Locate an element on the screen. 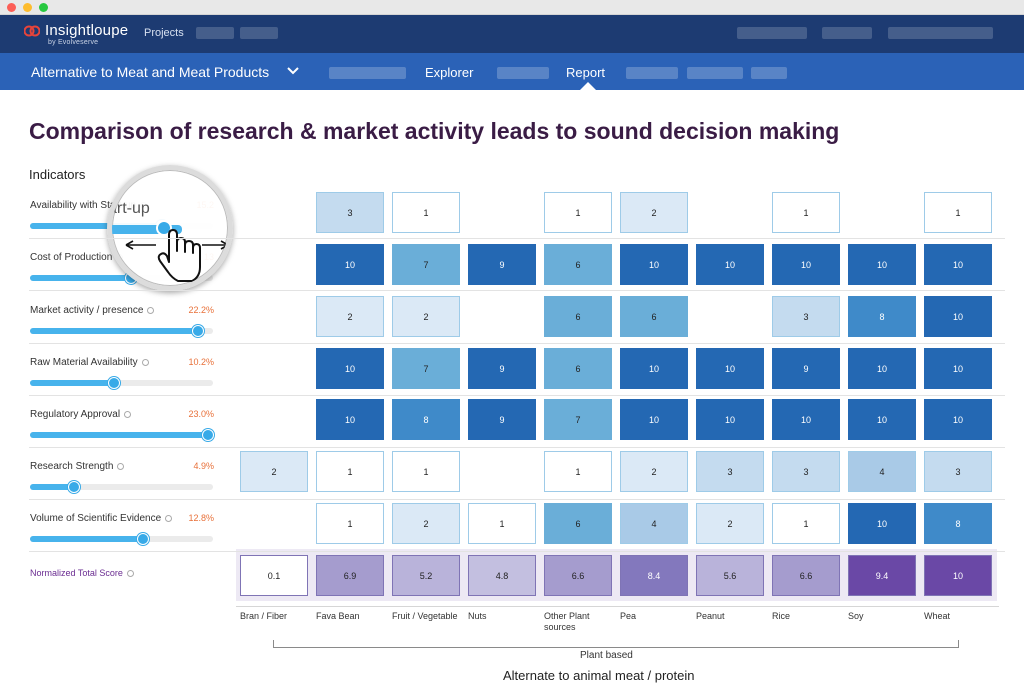 This screenshot has height=697, width=1024. score-cell: 8.4 is located at coordinates (654, 575).